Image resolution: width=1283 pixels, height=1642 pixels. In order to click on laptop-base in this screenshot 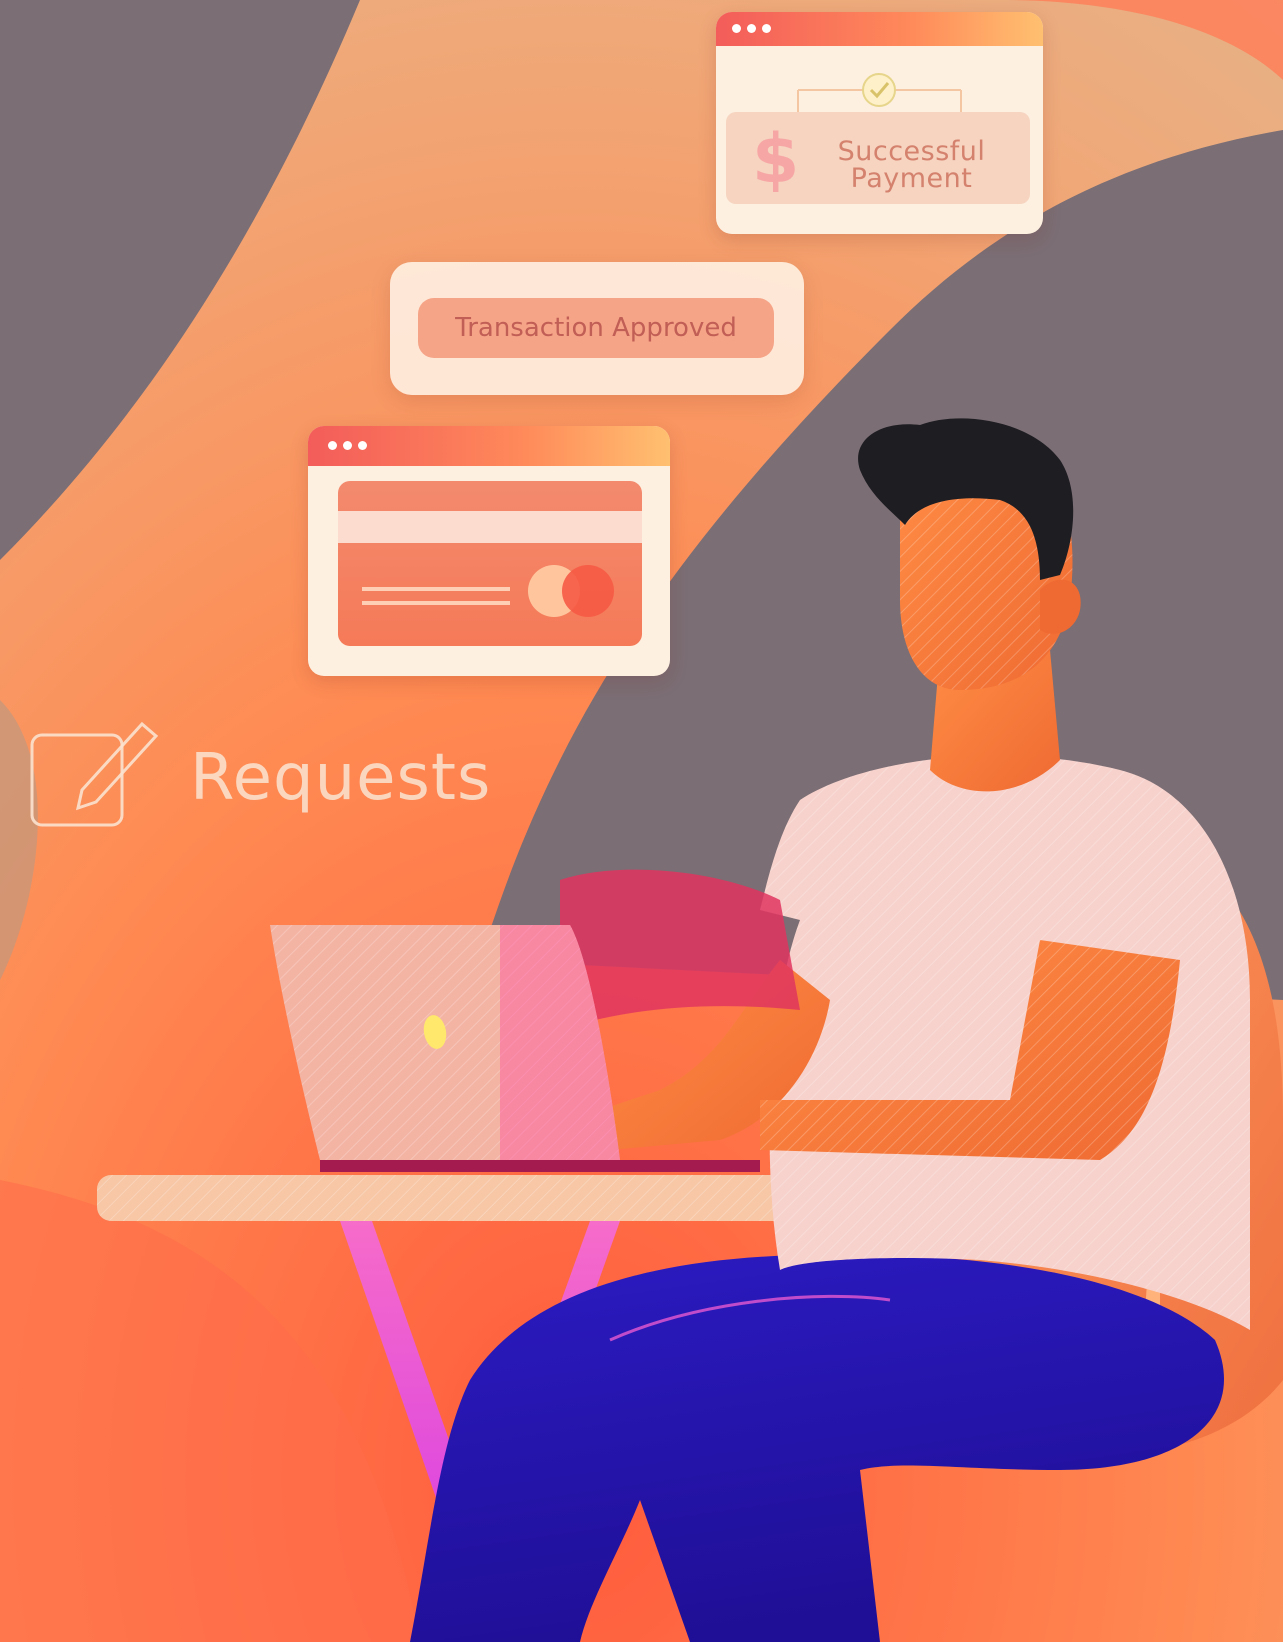, I will do `click(540, 1166)`.